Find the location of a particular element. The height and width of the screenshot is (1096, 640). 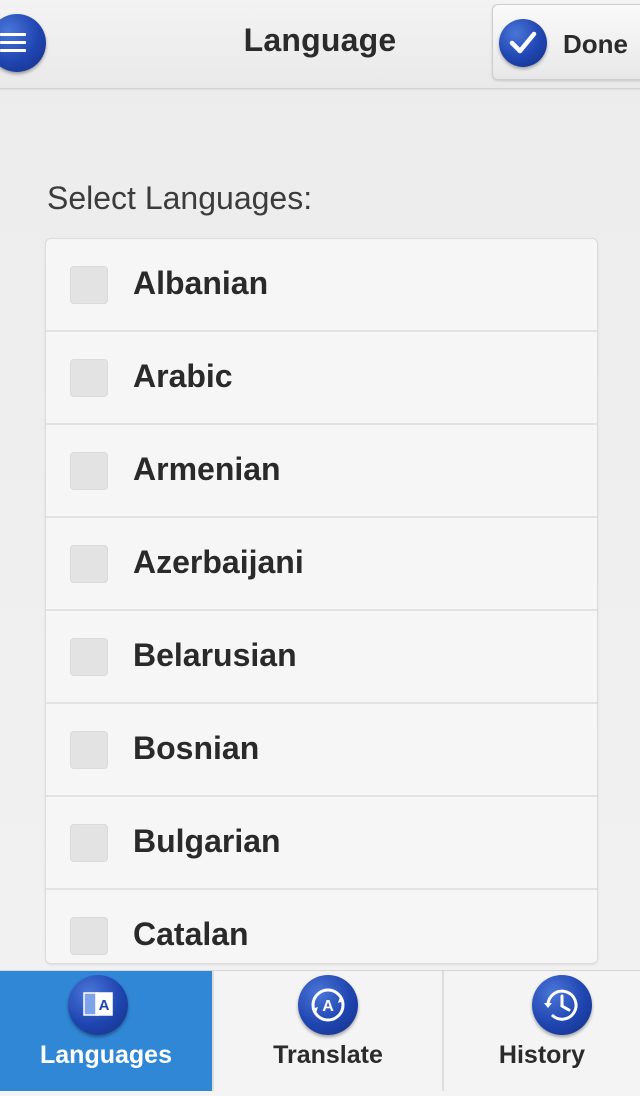

tab-languages: A Languages is located at coordinates (106, 1031).